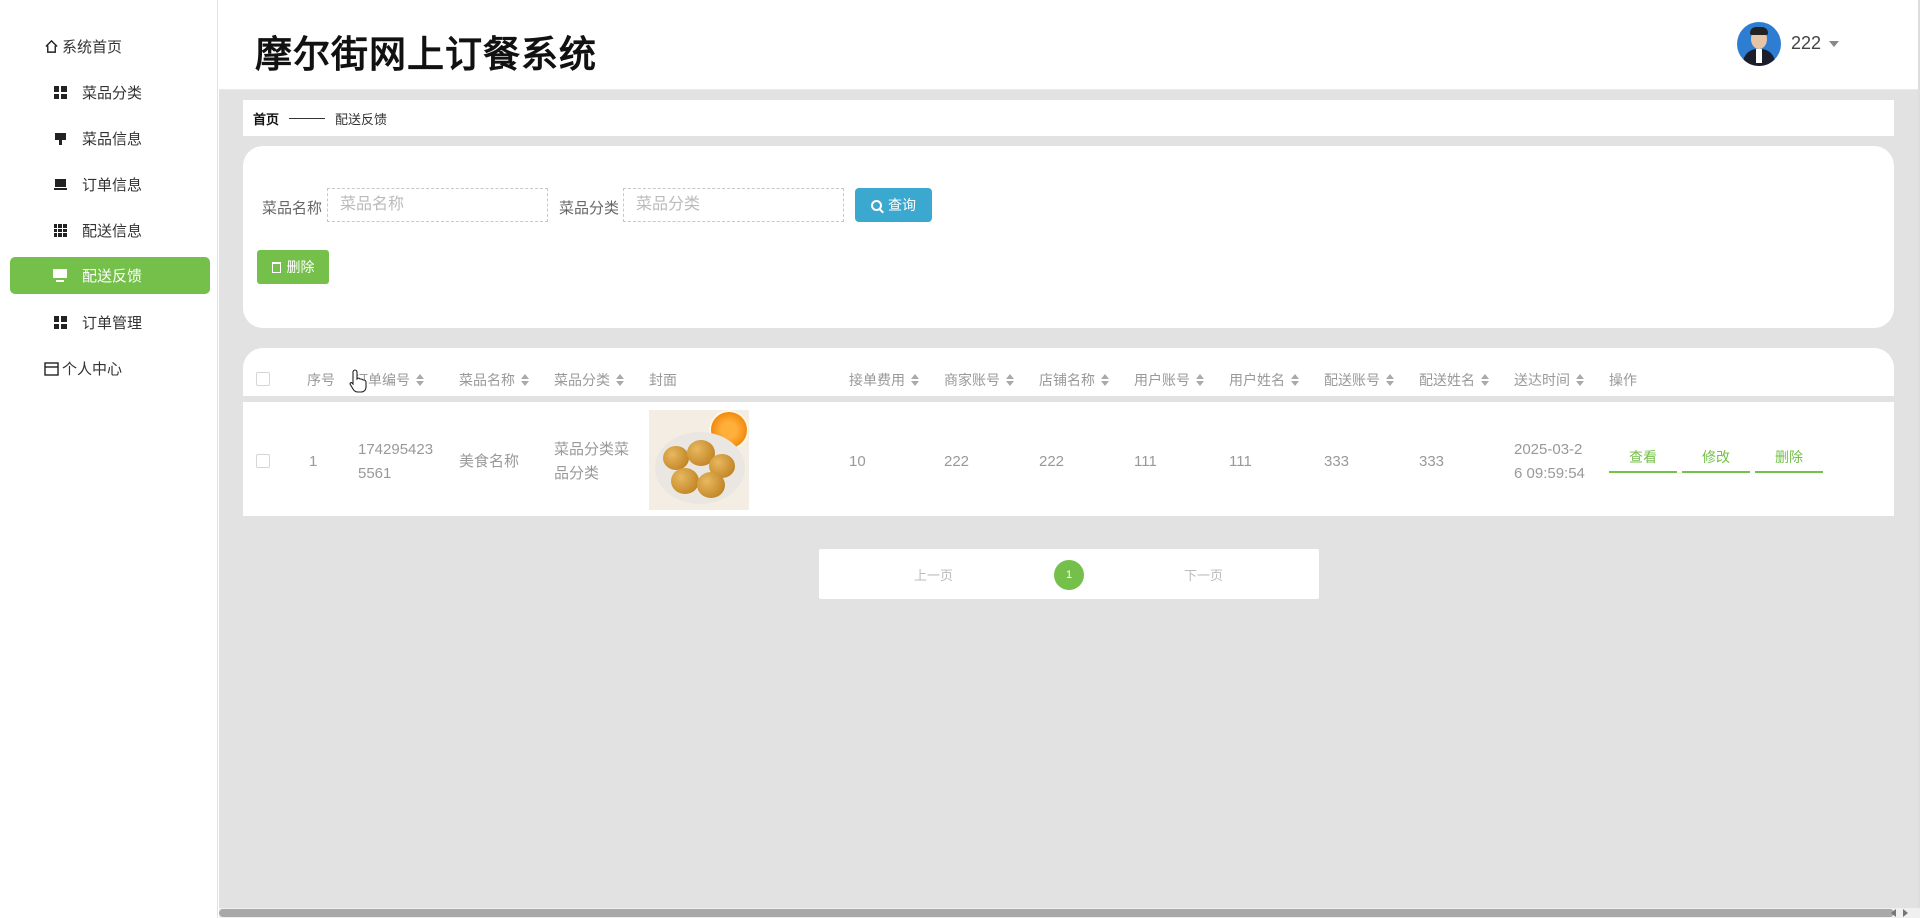 This screenshot has width=1920, height=918. I want to click on scroll-right-icon, so click(1905, 913).